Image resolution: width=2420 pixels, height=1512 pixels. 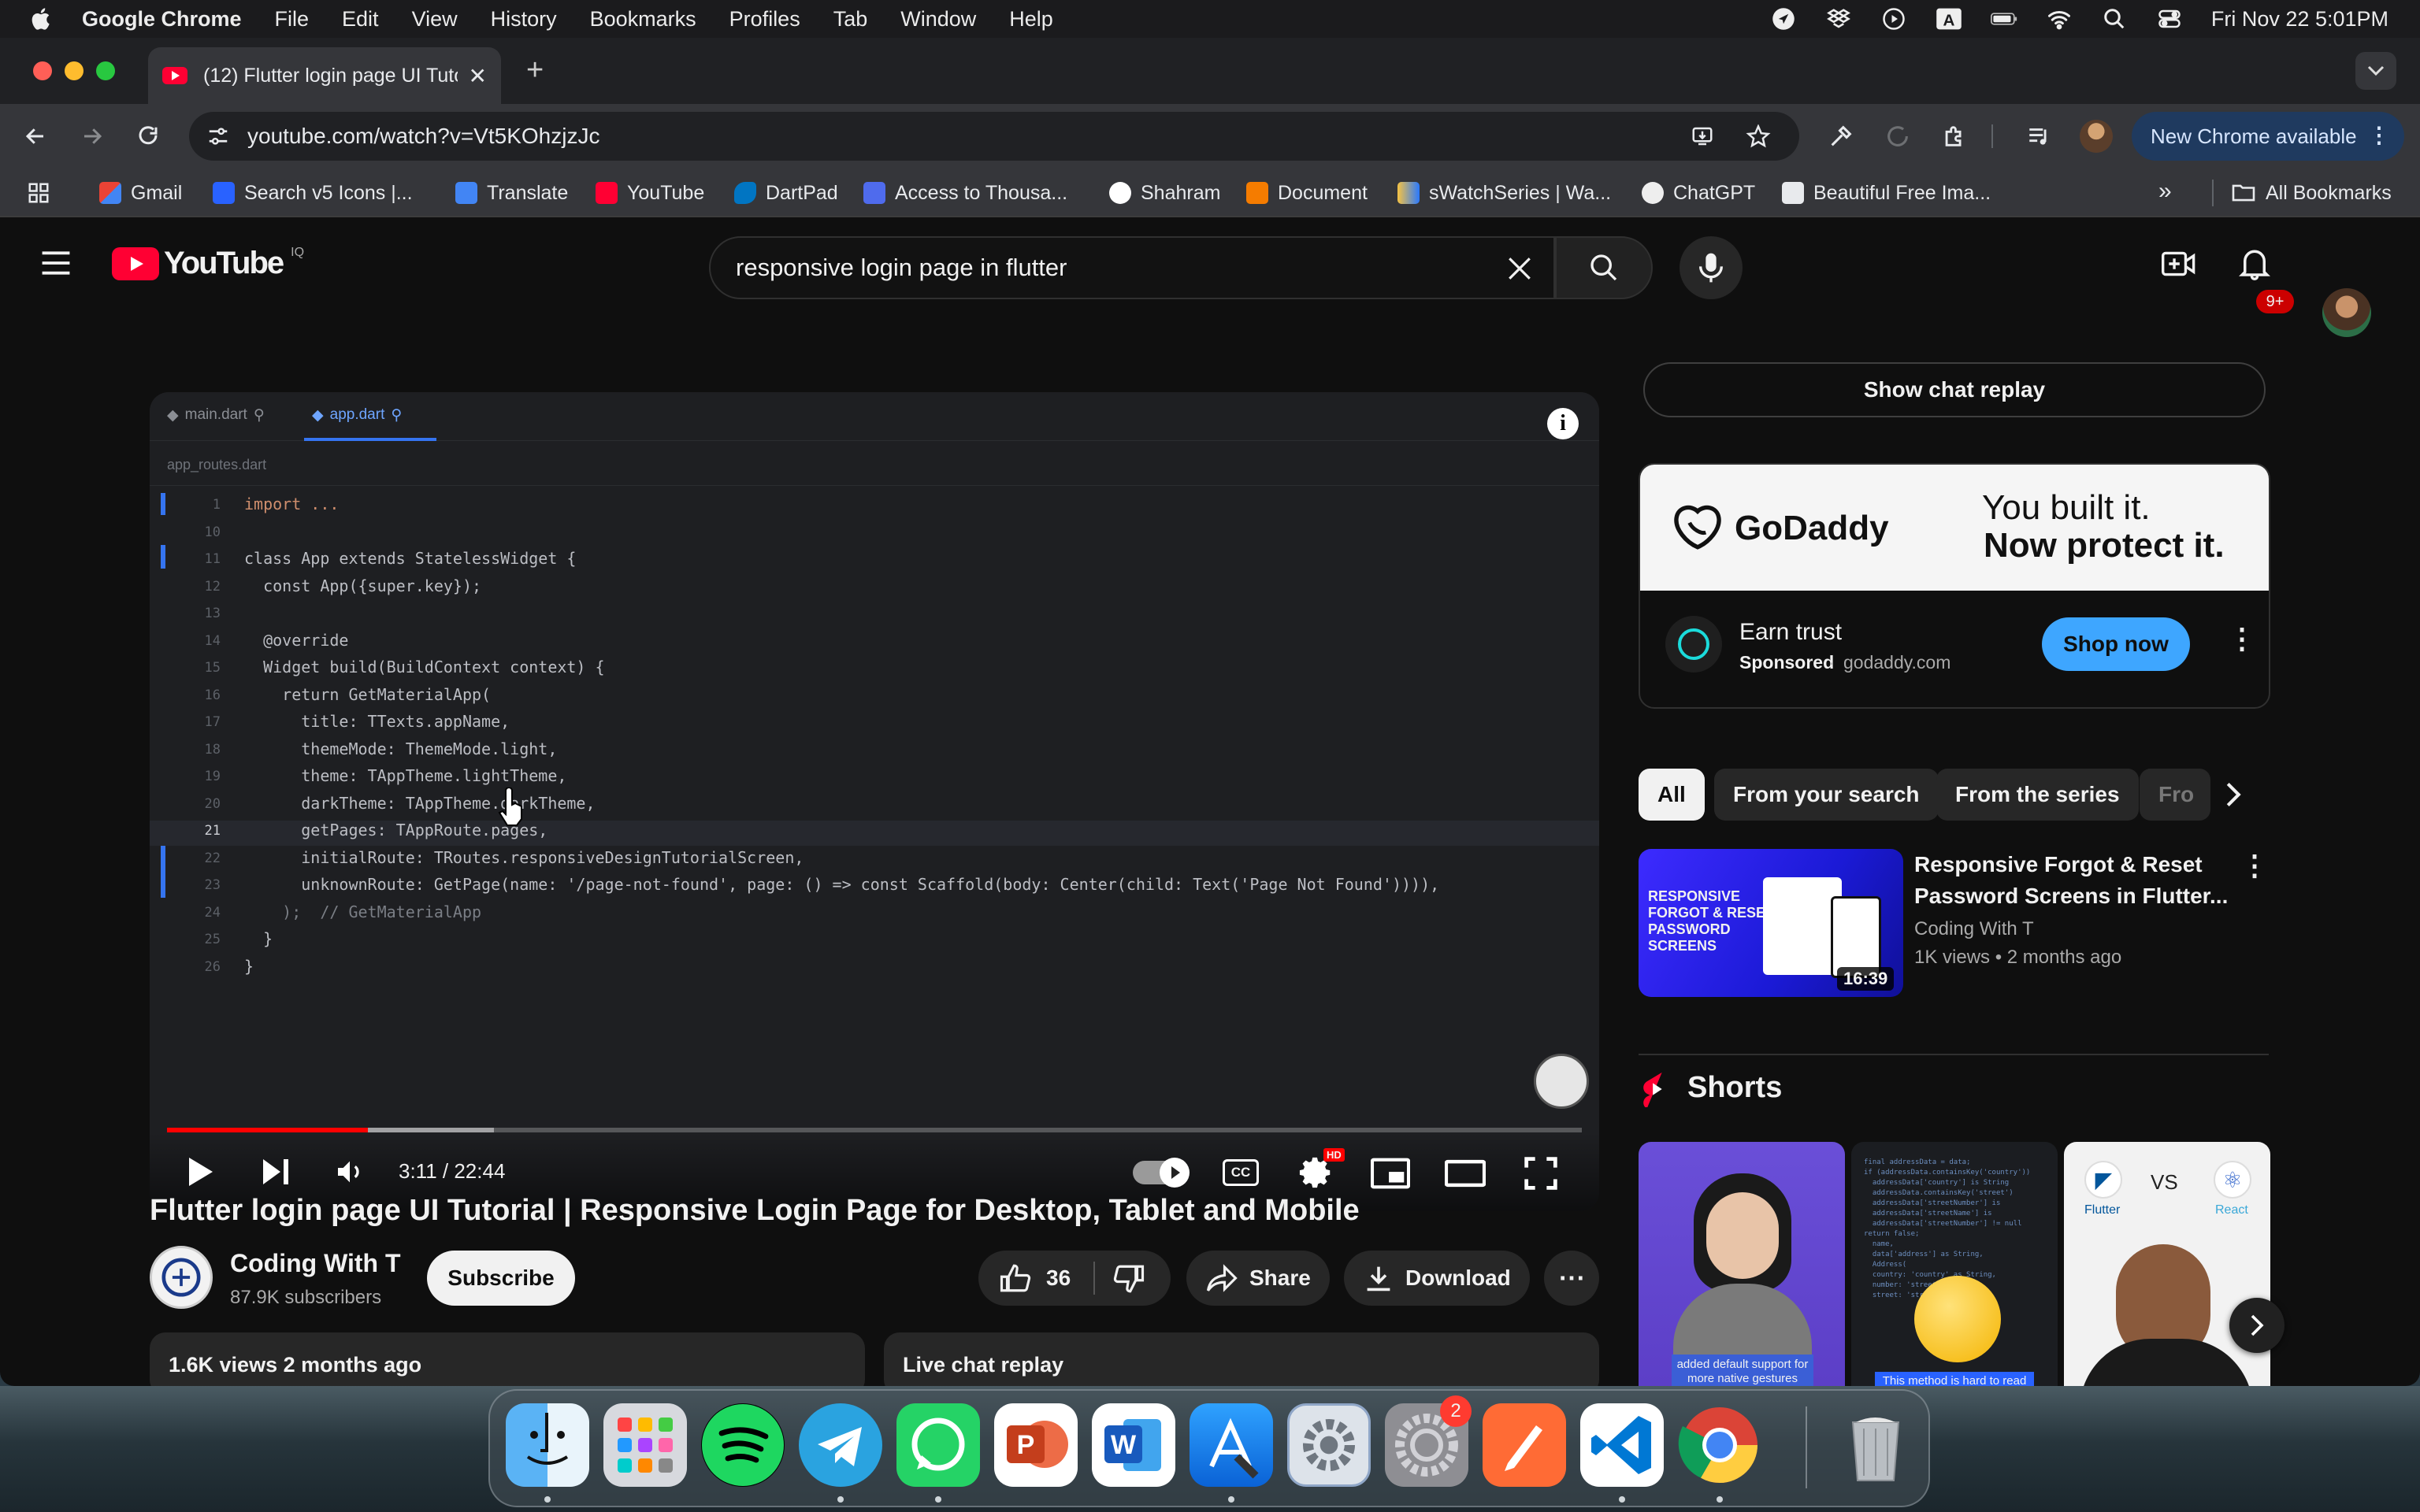 What do you see at coordinates (106, 70) in the screenshot?
I see `zoom-window-button` at bounding box center [106, 70].